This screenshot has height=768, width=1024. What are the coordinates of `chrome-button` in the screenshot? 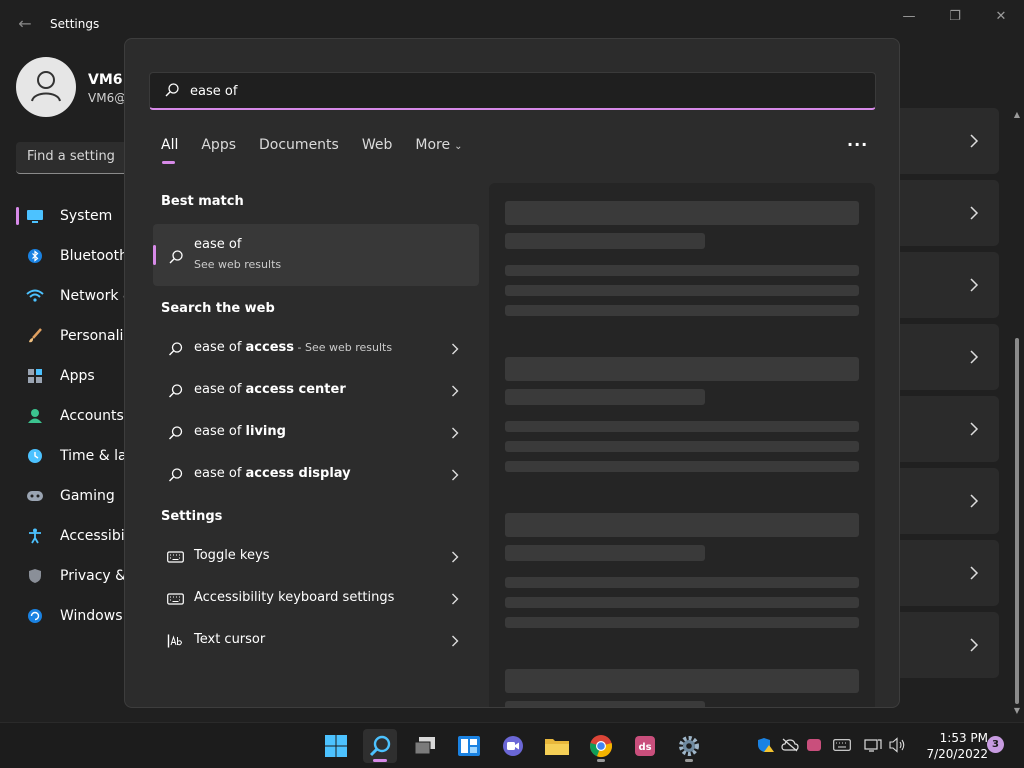 It's located at (601, 746).